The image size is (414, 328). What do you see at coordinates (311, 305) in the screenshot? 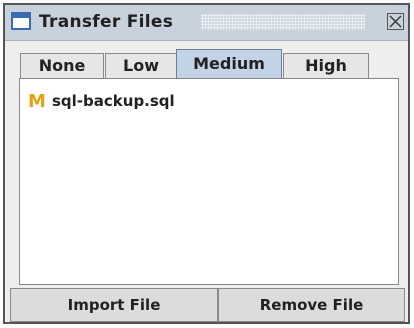
I see `remove-file-button: Remove File` at bounding box center [311, 305].